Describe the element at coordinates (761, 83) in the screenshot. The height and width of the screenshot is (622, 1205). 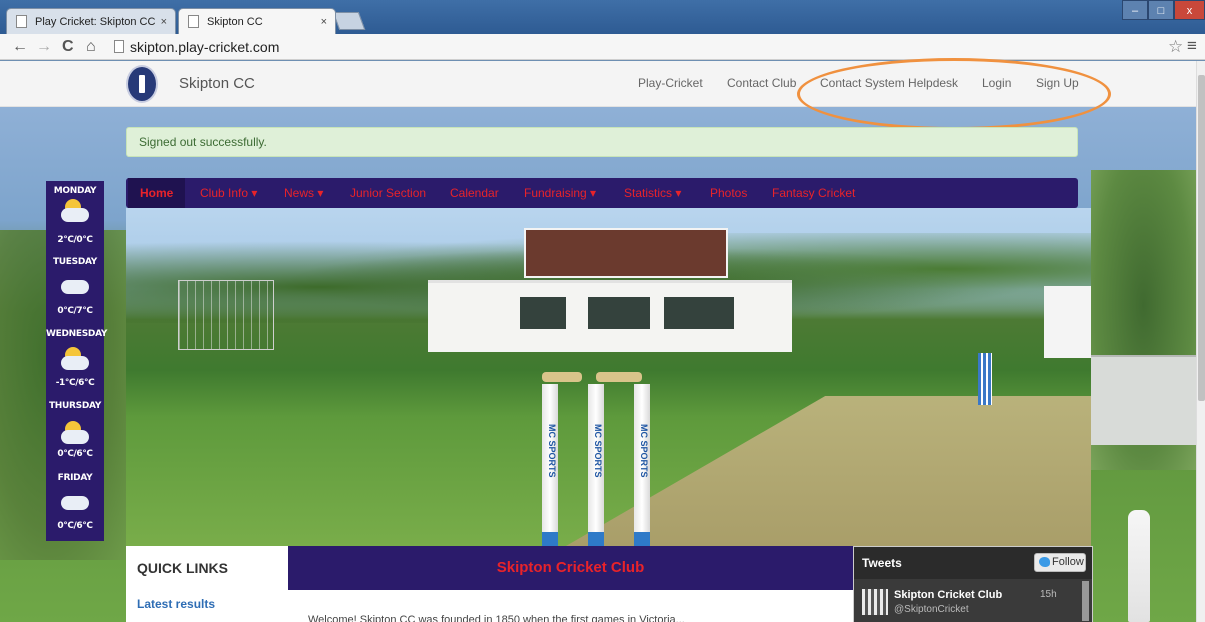
I see `header-link-contact-club: Contact Club` at that location.